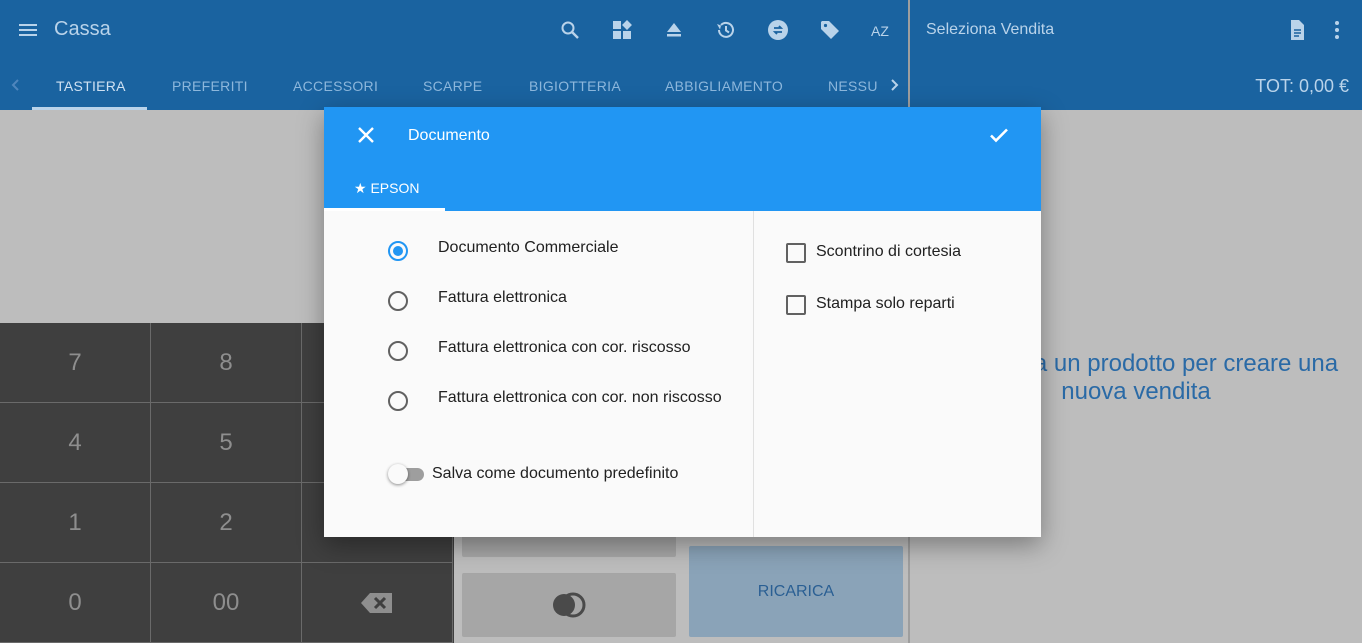 This screenshot has height=643, width=1362. Describe the element at coordinates (75, 363) in the screenshot. I see `key-7: 7` at that location.